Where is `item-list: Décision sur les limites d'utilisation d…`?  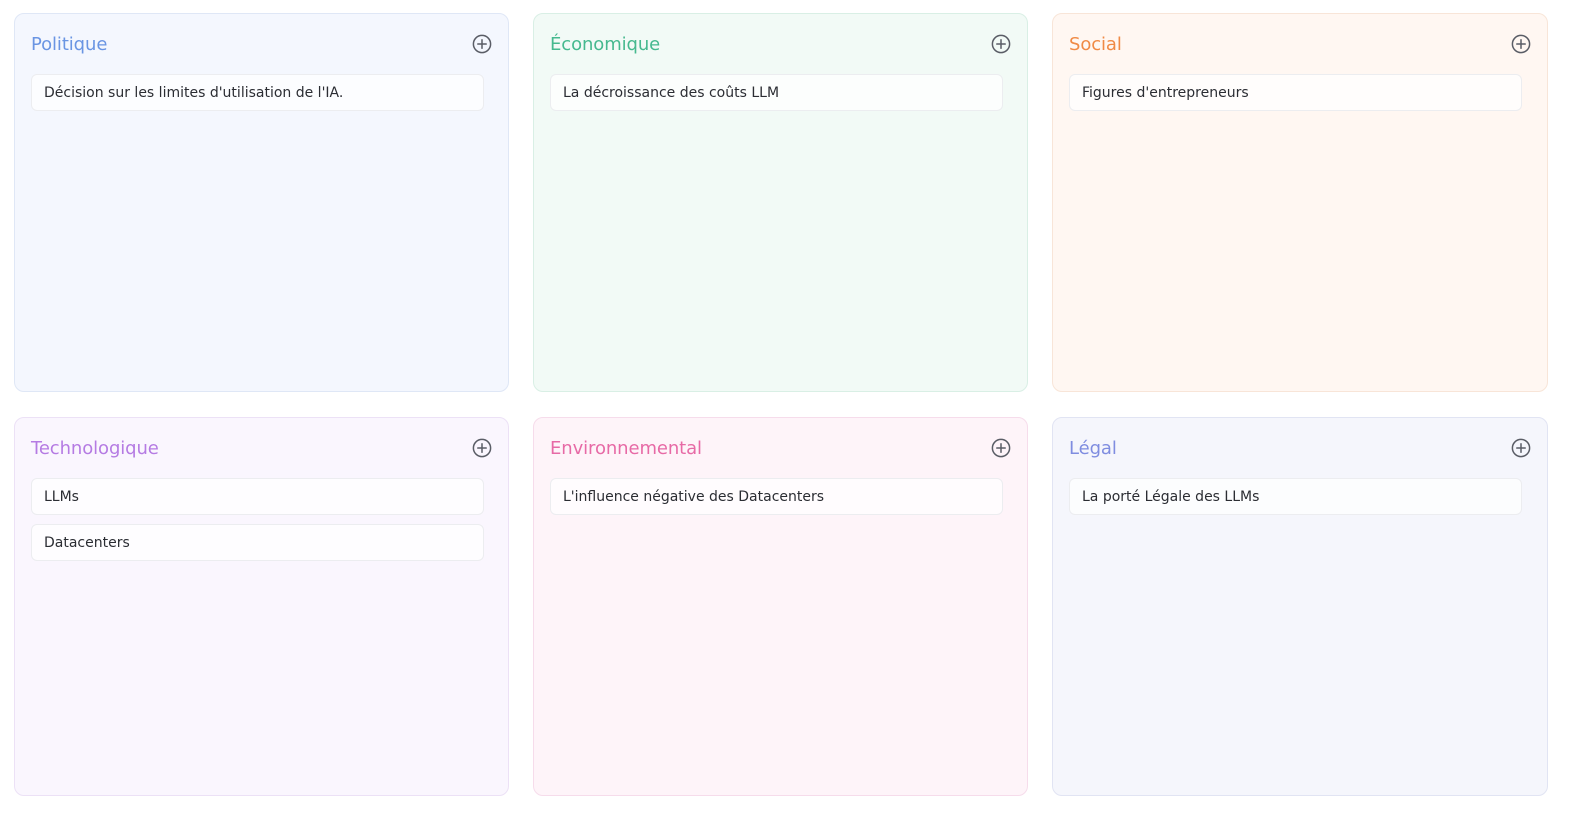
item-list: Décision sur les limites d'utilisation d… is located at coordinates (257, 92).